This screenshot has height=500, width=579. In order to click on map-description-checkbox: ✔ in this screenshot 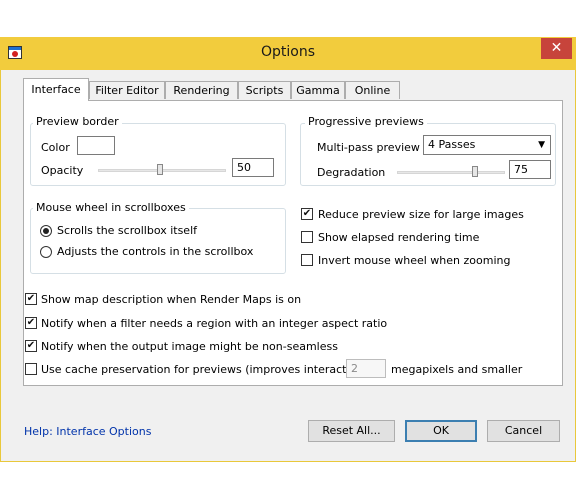, I will do `click(31, 299)`.